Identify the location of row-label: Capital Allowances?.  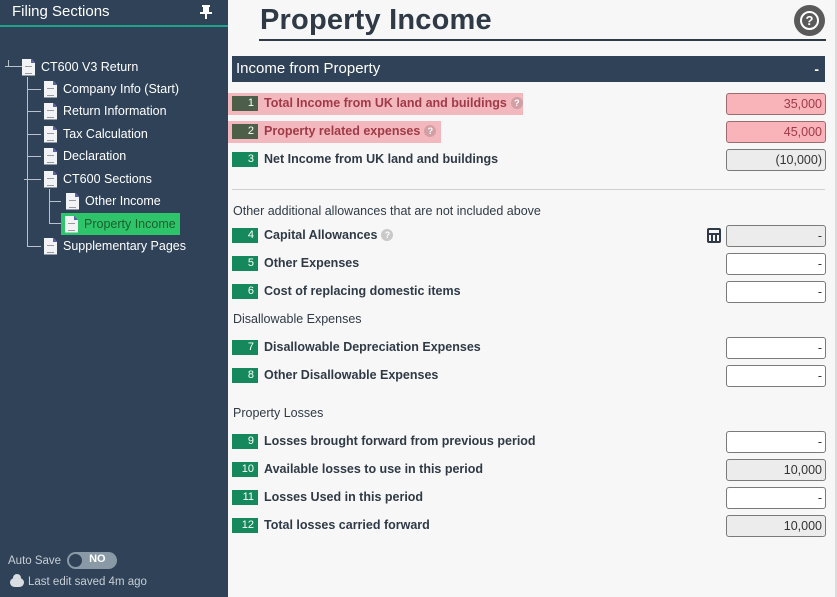
(329, 235).